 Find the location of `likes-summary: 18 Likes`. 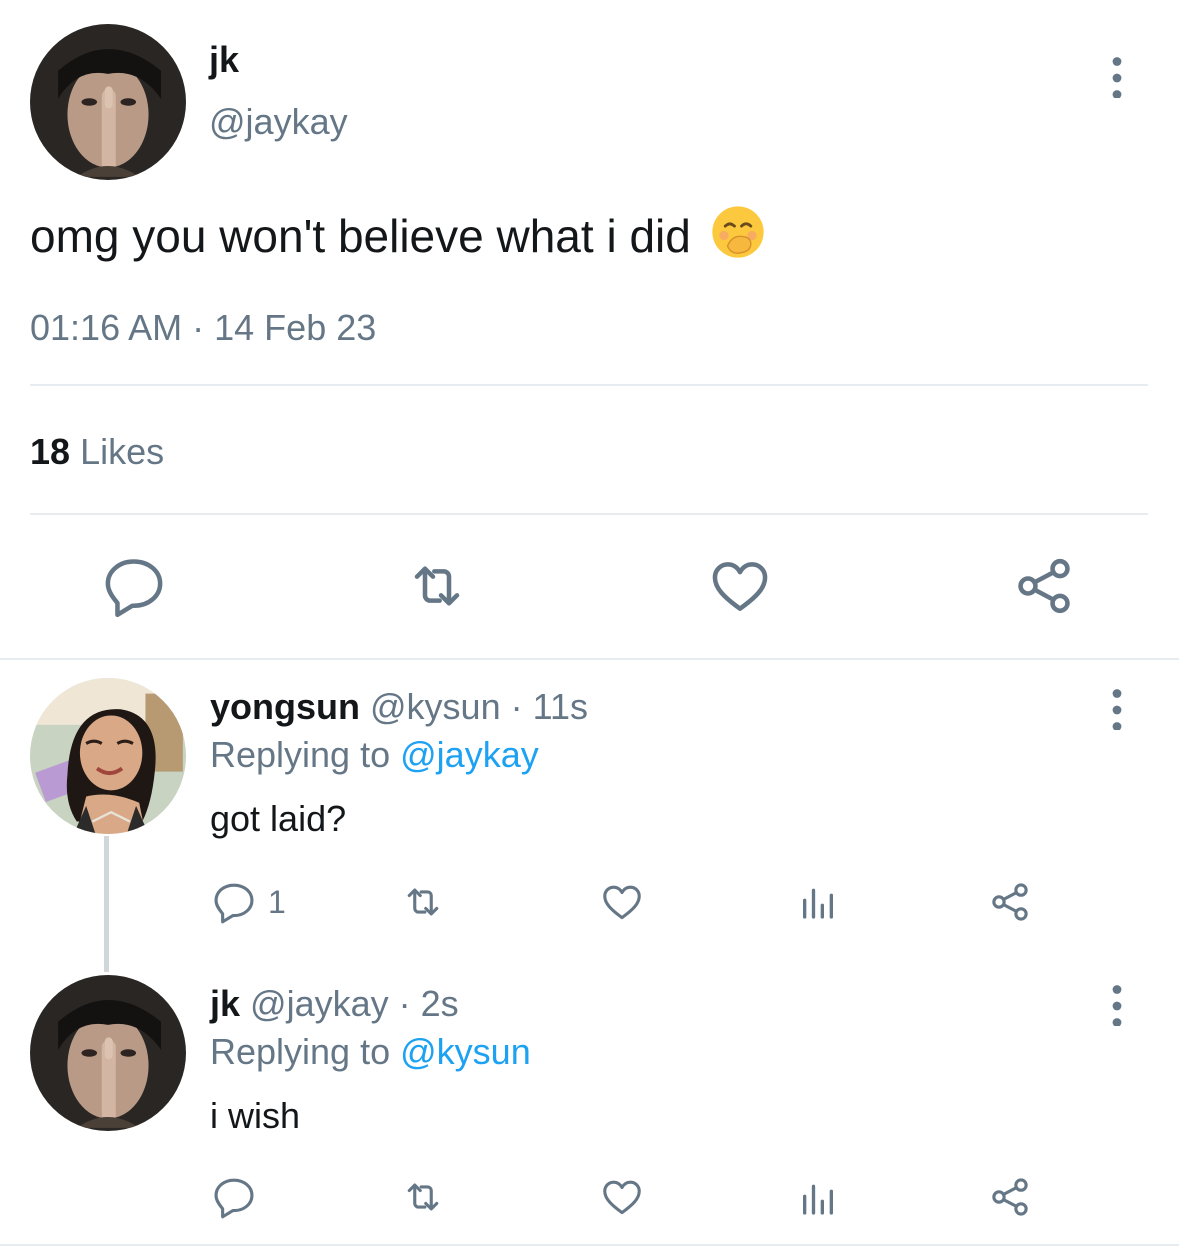

likes-summary: 18 Likes is located at coordinates (97, 452).